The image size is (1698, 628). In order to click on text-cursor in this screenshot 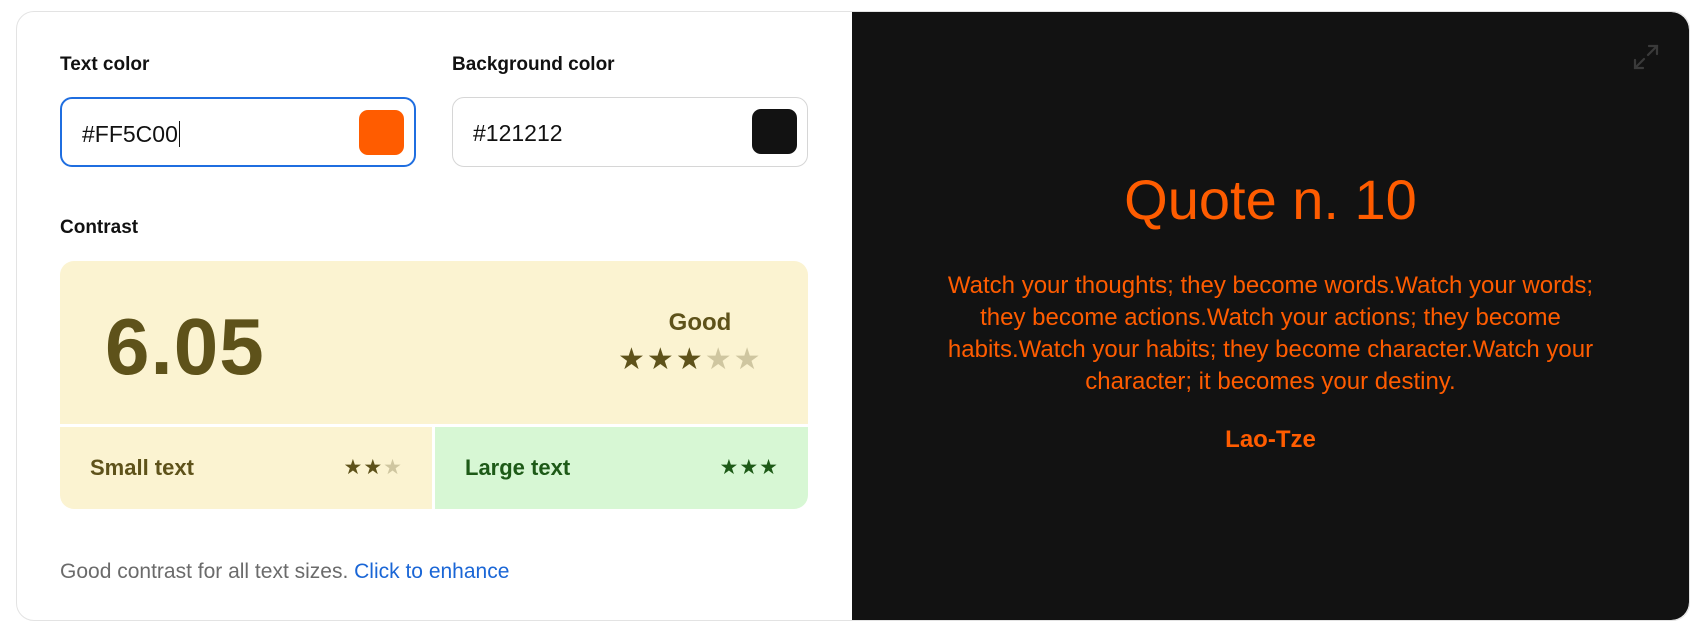, I will do `click(179, 134)`.